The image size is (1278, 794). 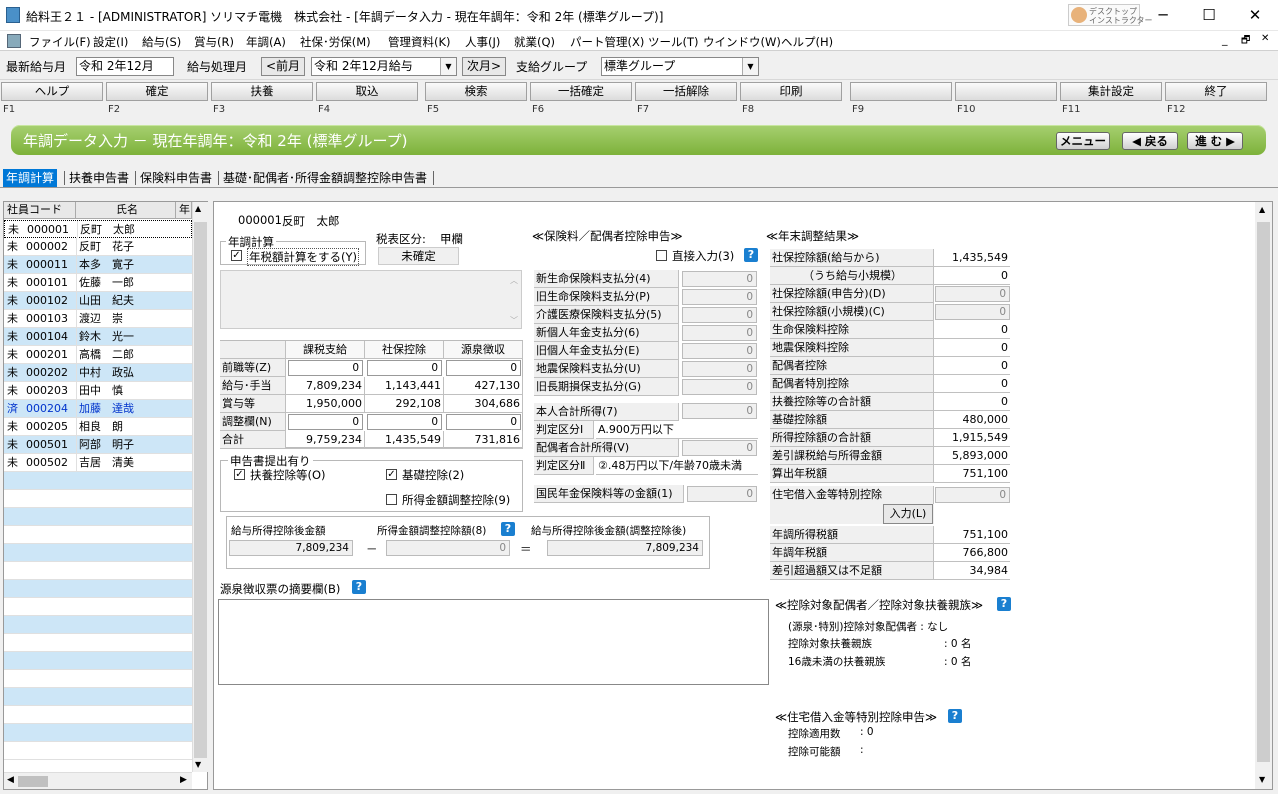 I want to click on menu-salary: 給与(S), so click(x=161, y=42).